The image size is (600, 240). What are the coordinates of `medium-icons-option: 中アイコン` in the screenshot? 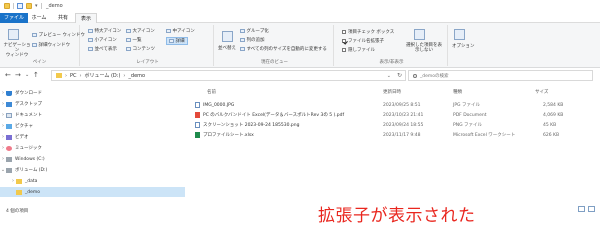 It's located at (180, 31).